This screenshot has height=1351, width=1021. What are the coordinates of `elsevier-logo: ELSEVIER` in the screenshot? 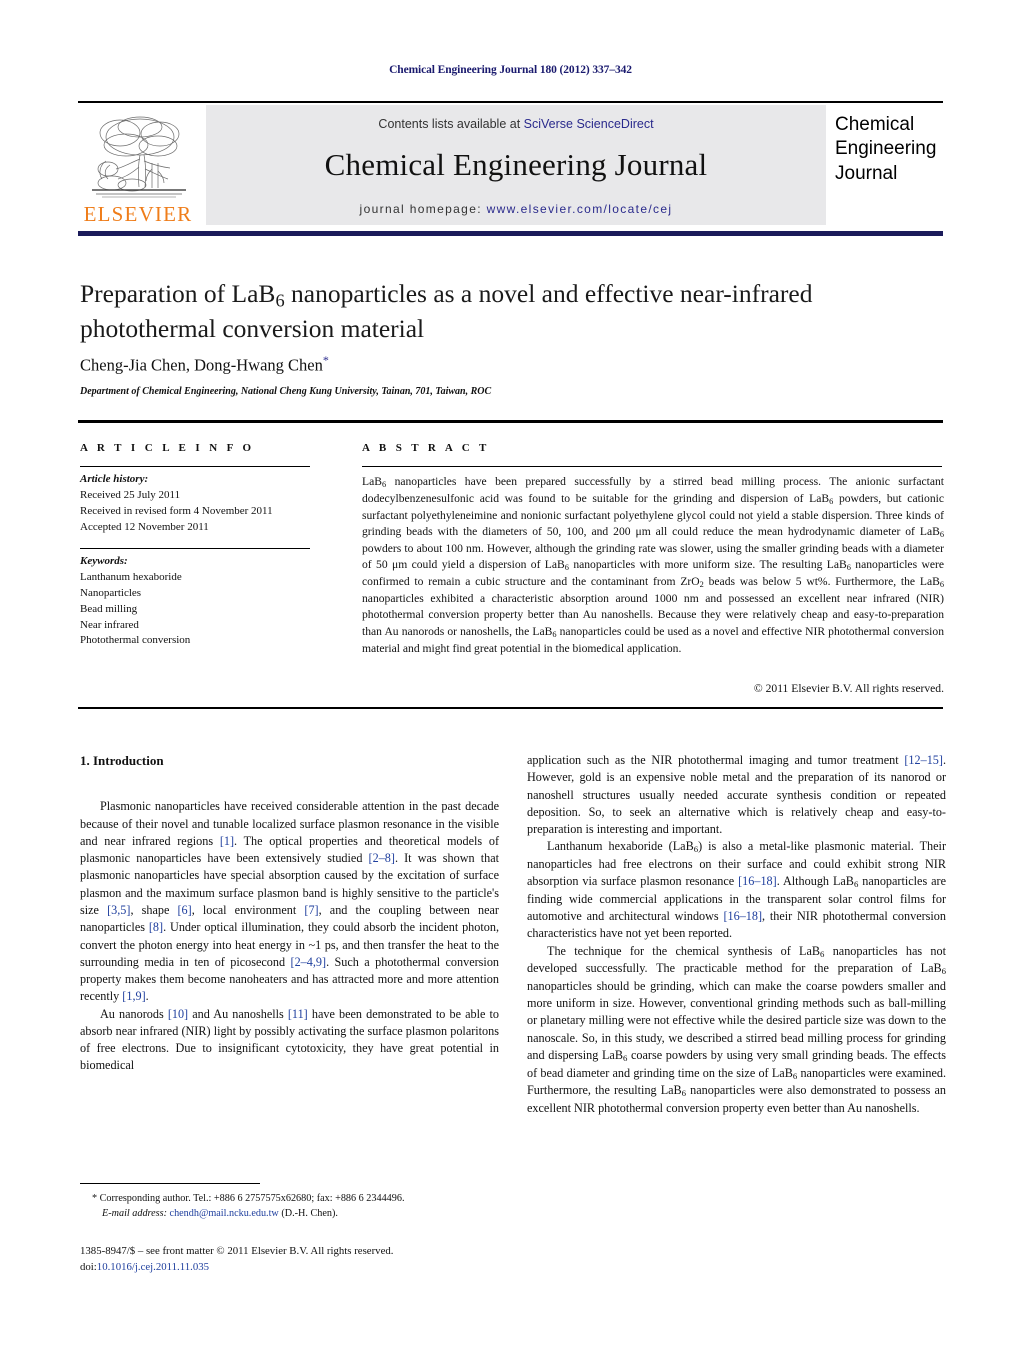 It's located at (138, 165).